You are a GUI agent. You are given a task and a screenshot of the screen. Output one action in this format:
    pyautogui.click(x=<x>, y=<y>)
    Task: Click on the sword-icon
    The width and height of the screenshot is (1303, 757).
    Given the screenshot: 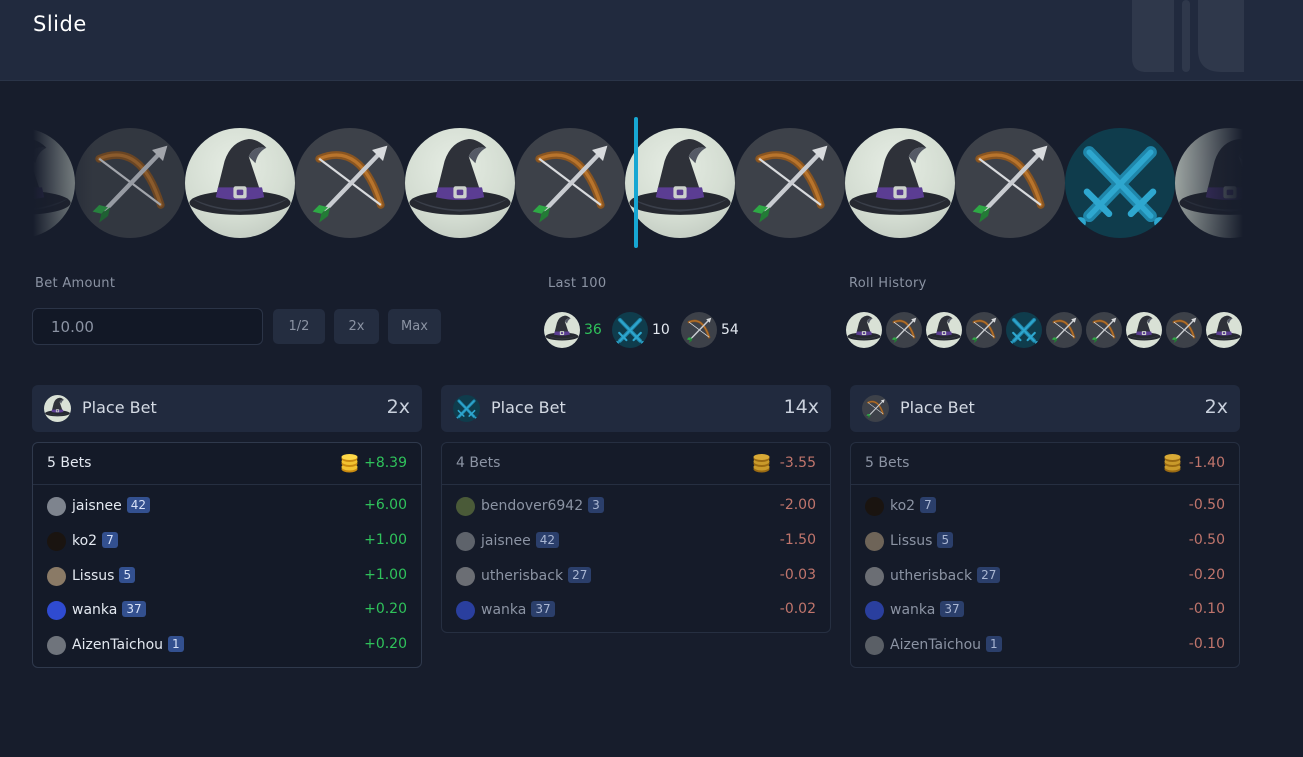 What is the action you would take?
    pyautogui.click(x=466, y=408)
    